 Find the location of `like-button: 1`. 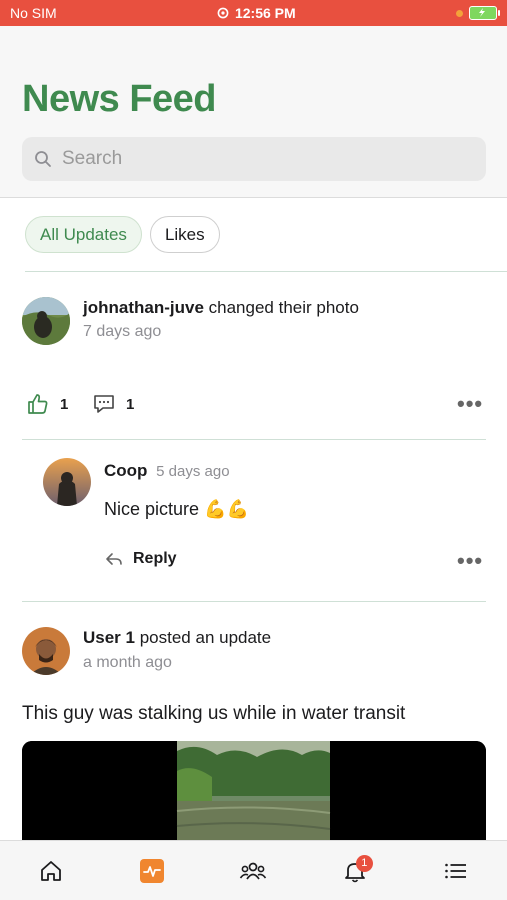

like-button: 1 is located at coordinates (47, 404).